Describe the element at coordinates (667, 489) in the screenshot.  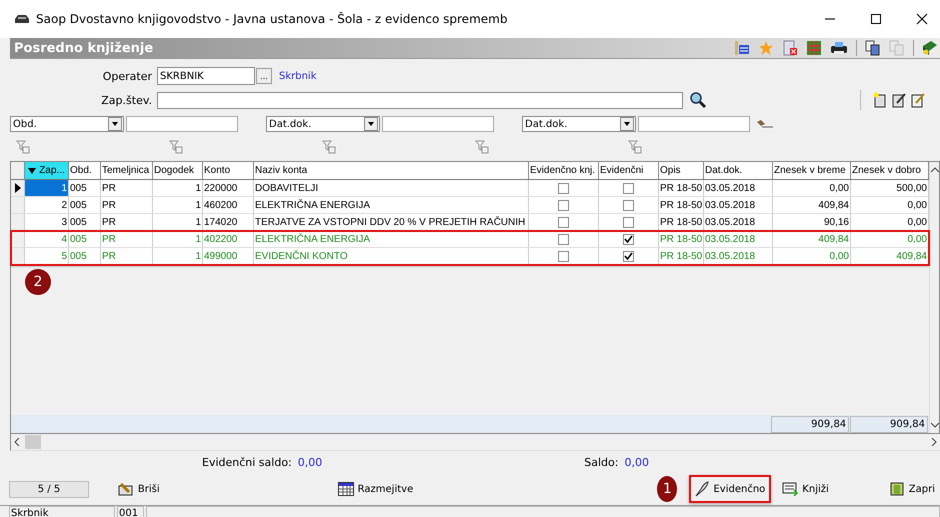
I see `step-badge: 1` at that location.